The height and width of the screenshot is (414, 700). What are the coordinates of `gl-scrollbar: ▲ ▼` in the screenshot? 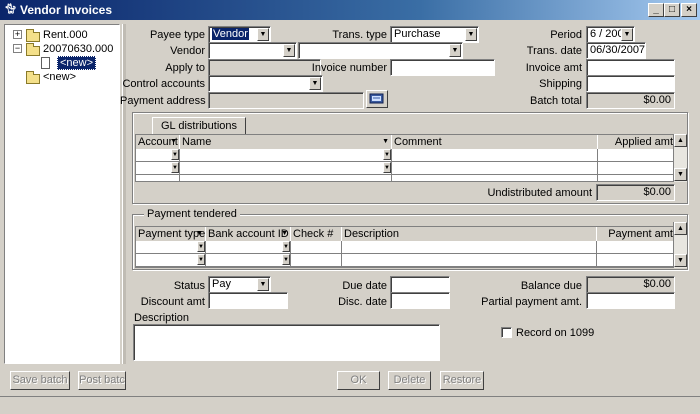 It's located at (680, 158).